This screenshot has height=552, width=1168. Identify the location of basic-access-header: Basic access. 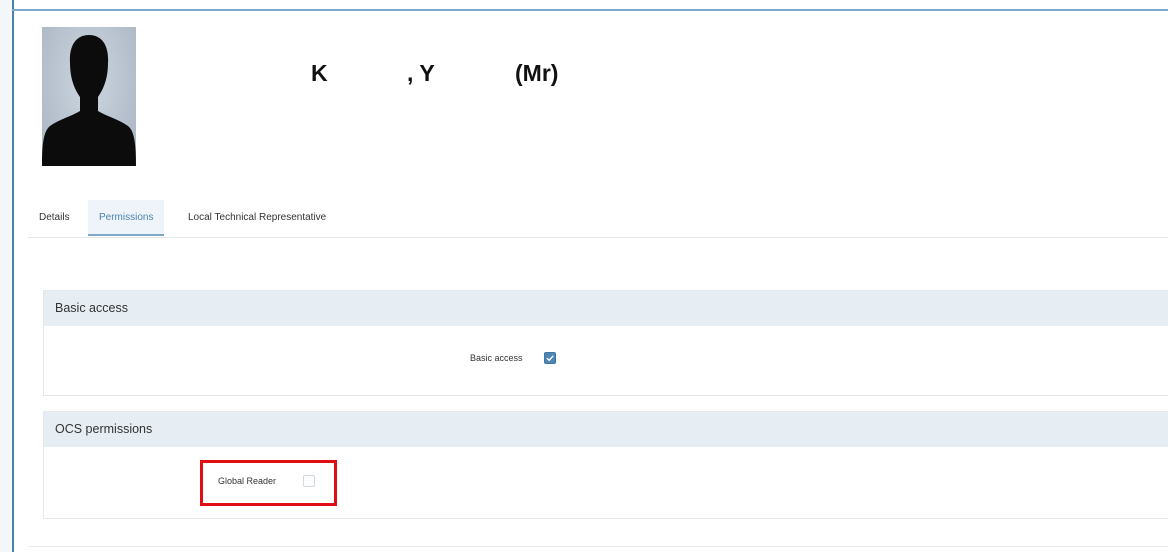
(606, 308).